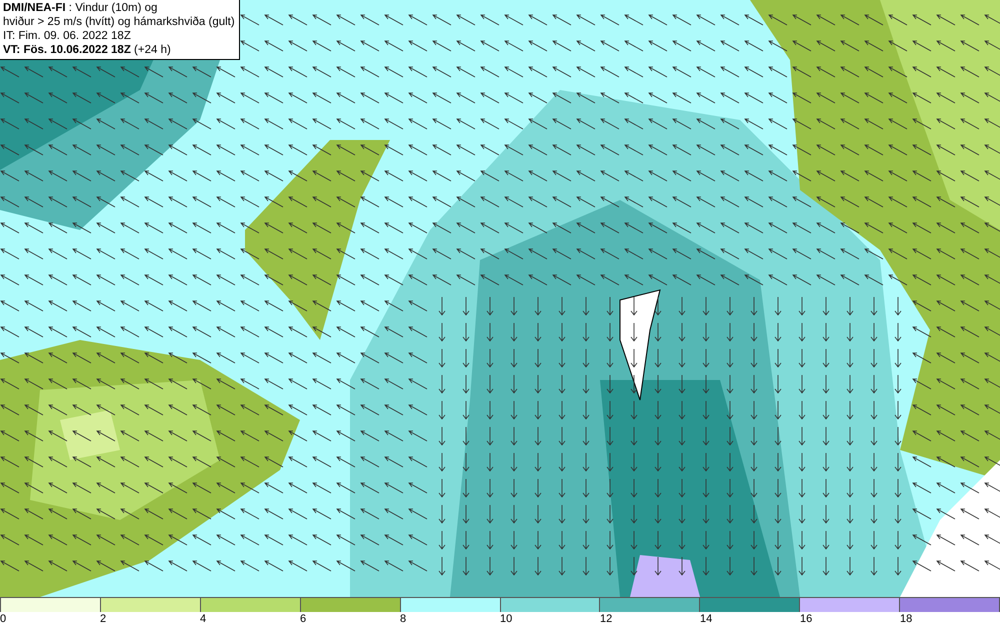  I want to click on scale-label: 4, so click(203, 619).